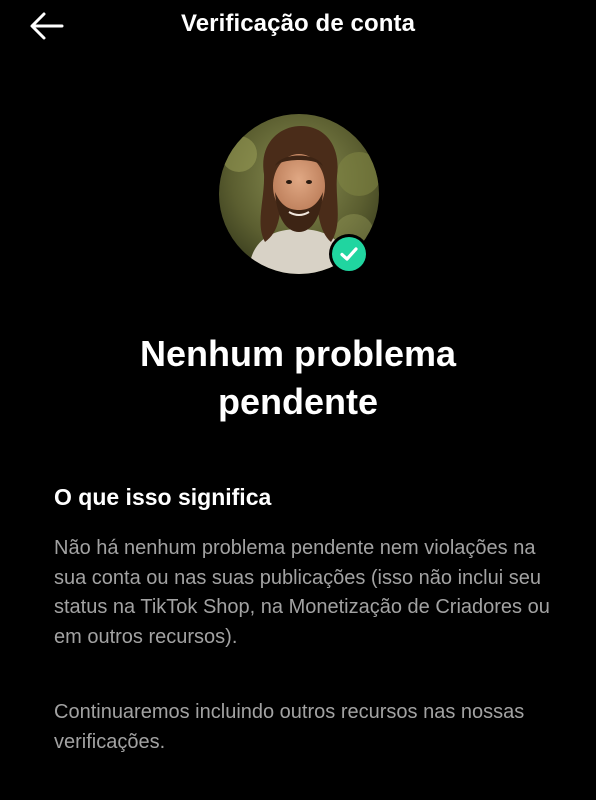 The height and width of the screenshot is (800, 596). Describe the element at coordinates (298, 378) in the screenshot. I see `status-headline: Nenhum problema pendente` at that location.